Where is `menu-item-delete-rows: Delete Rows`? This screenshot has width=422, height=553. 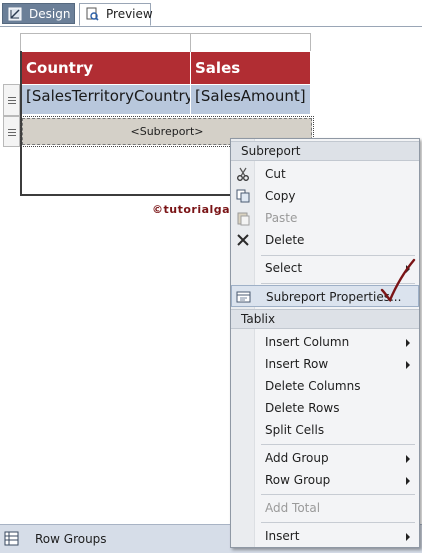 menu-item-delete-rows: Delete Rows is located at coordinates (325, 408).